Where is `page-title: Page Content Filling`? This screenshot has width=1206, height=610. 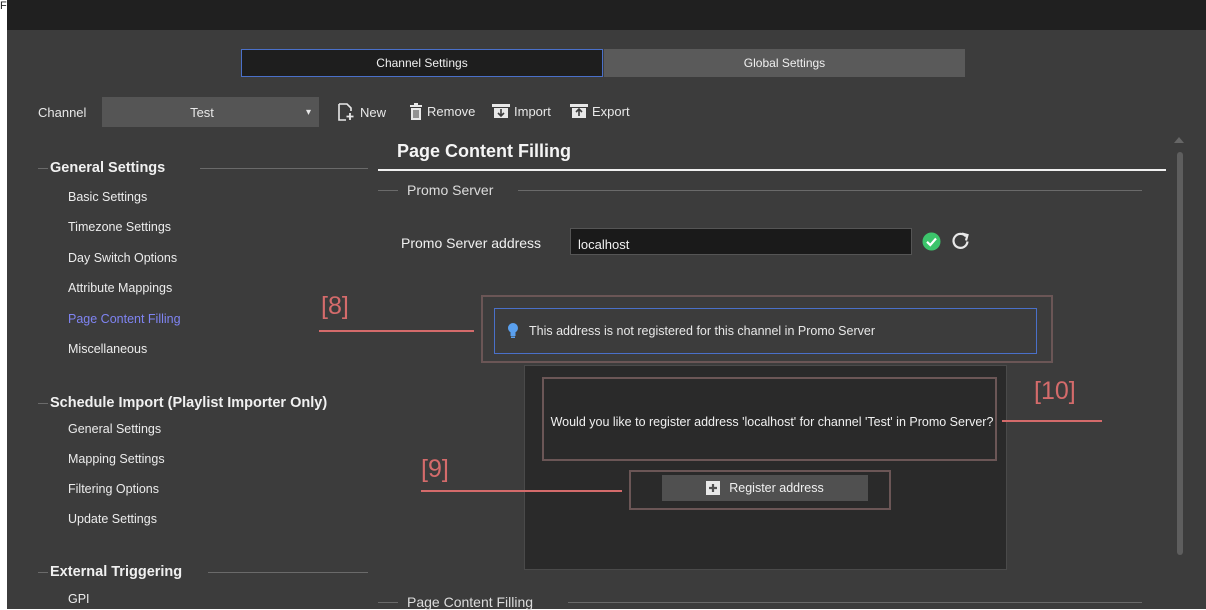
page-title: Page Content Filling is located at coordinates (484, 151).